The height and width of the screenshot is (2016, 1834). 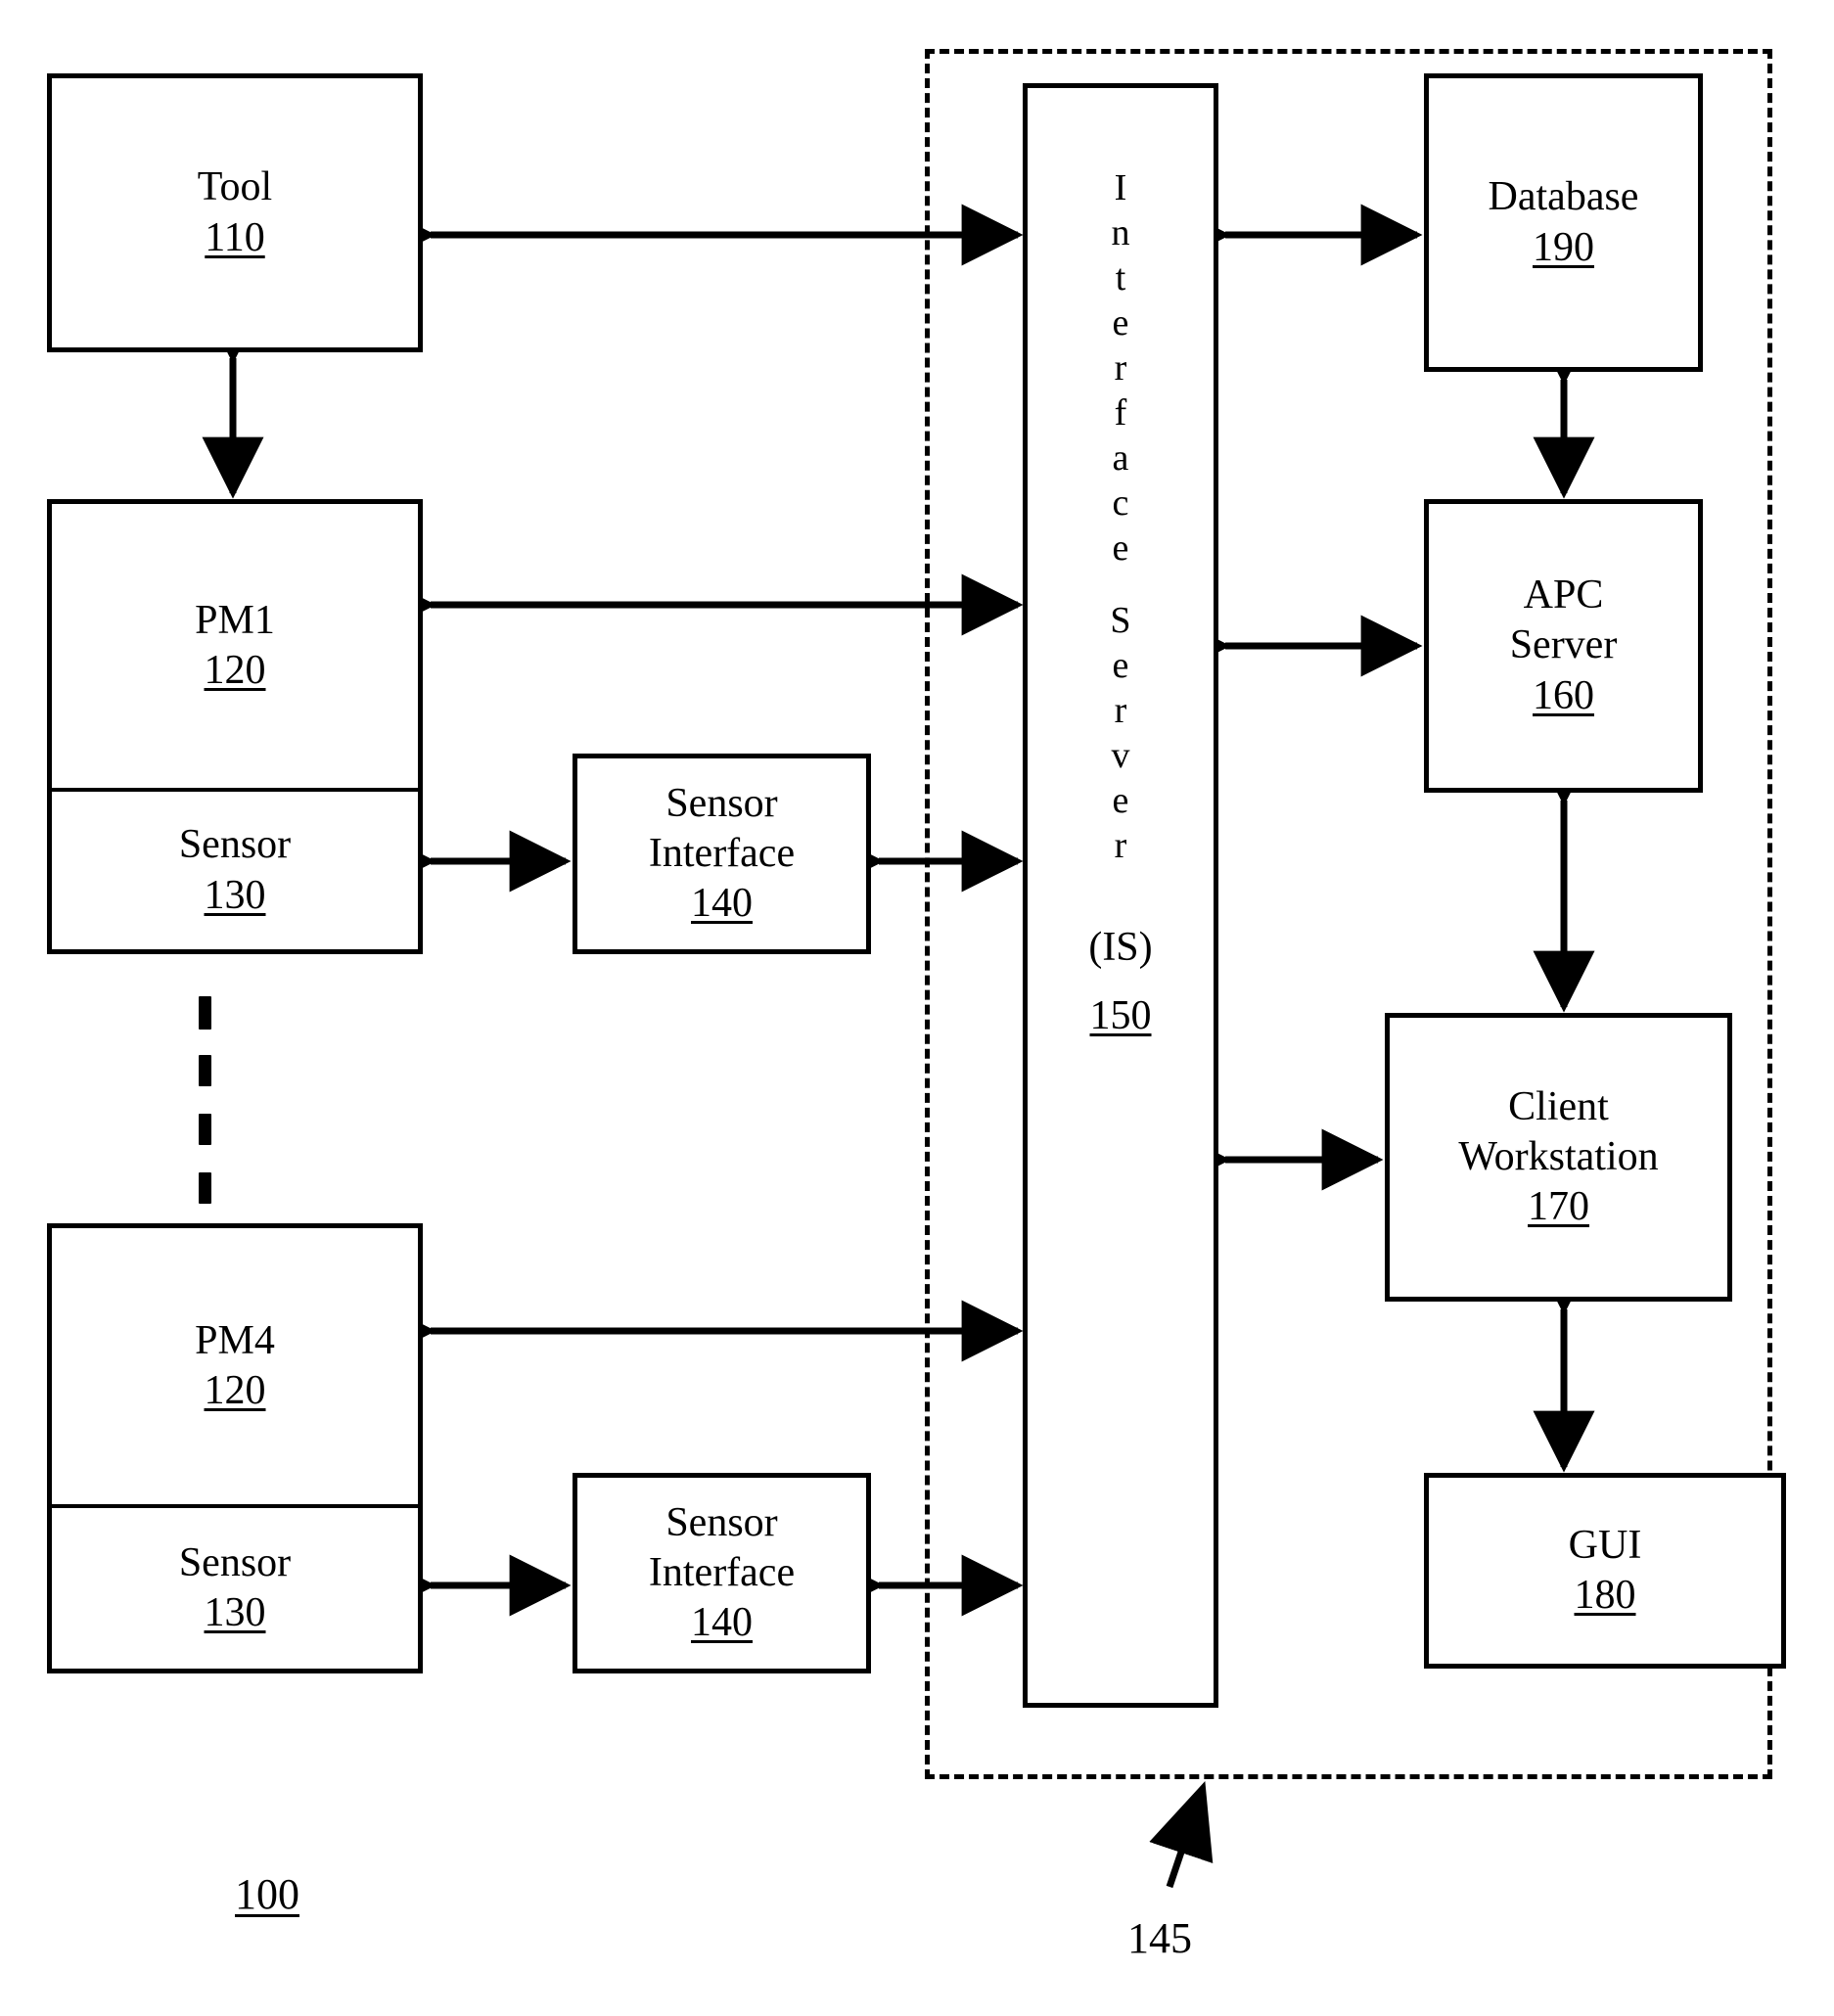 I want to click on is-char-r2: r, so click(x=1120, y=710).